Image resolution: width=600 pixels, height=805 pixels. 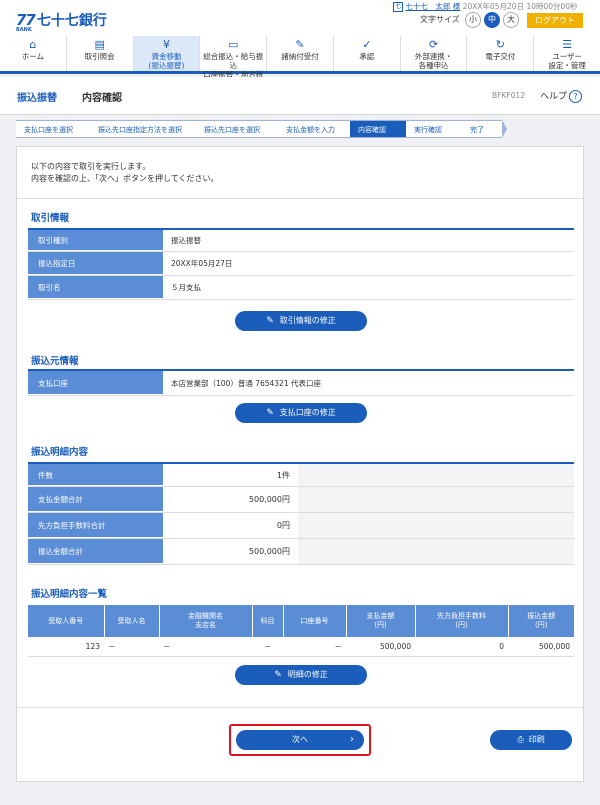 I want to click on step-3: 振込先口座を選択, so click(x=240, y=129).